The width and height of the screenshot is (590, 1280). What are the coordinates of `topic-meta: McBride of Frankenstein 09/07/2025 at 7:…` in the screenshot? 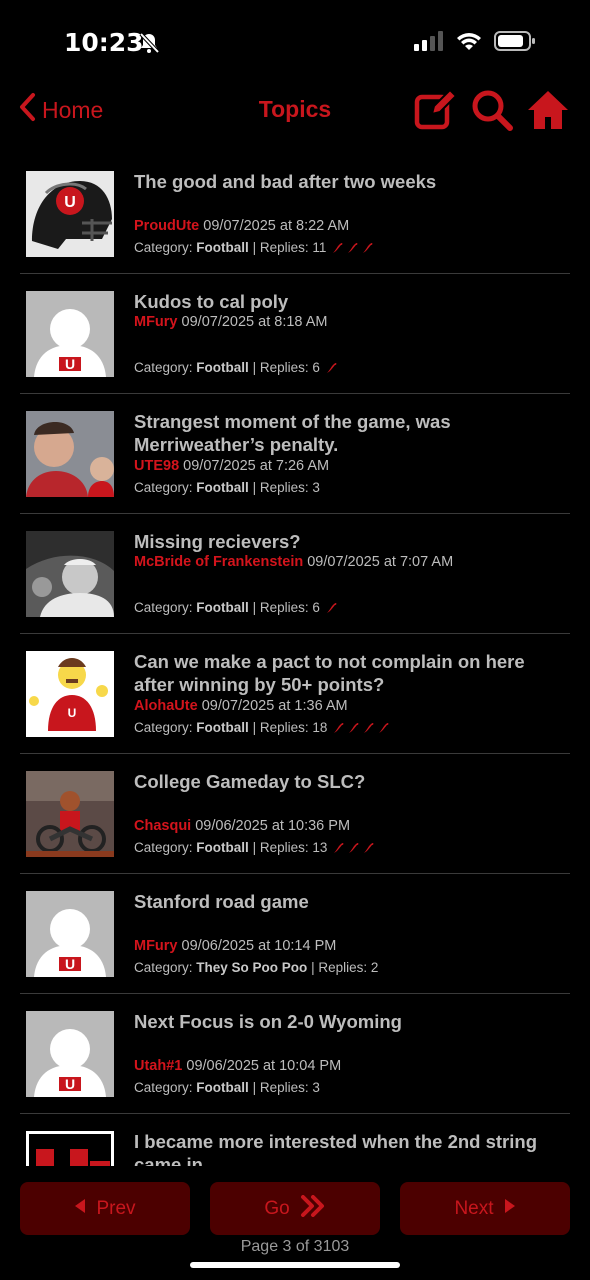 It's located at (293, 562).